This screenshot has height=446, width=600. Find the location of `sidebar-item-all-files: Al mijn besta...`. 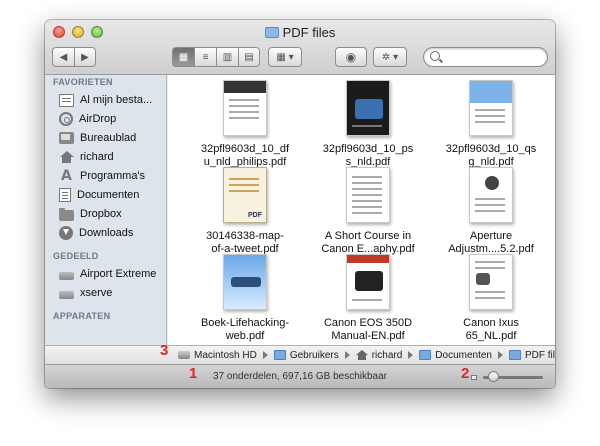

sidebar-item-all-files: Al mijn besta... is located at coordinates (105, 100).